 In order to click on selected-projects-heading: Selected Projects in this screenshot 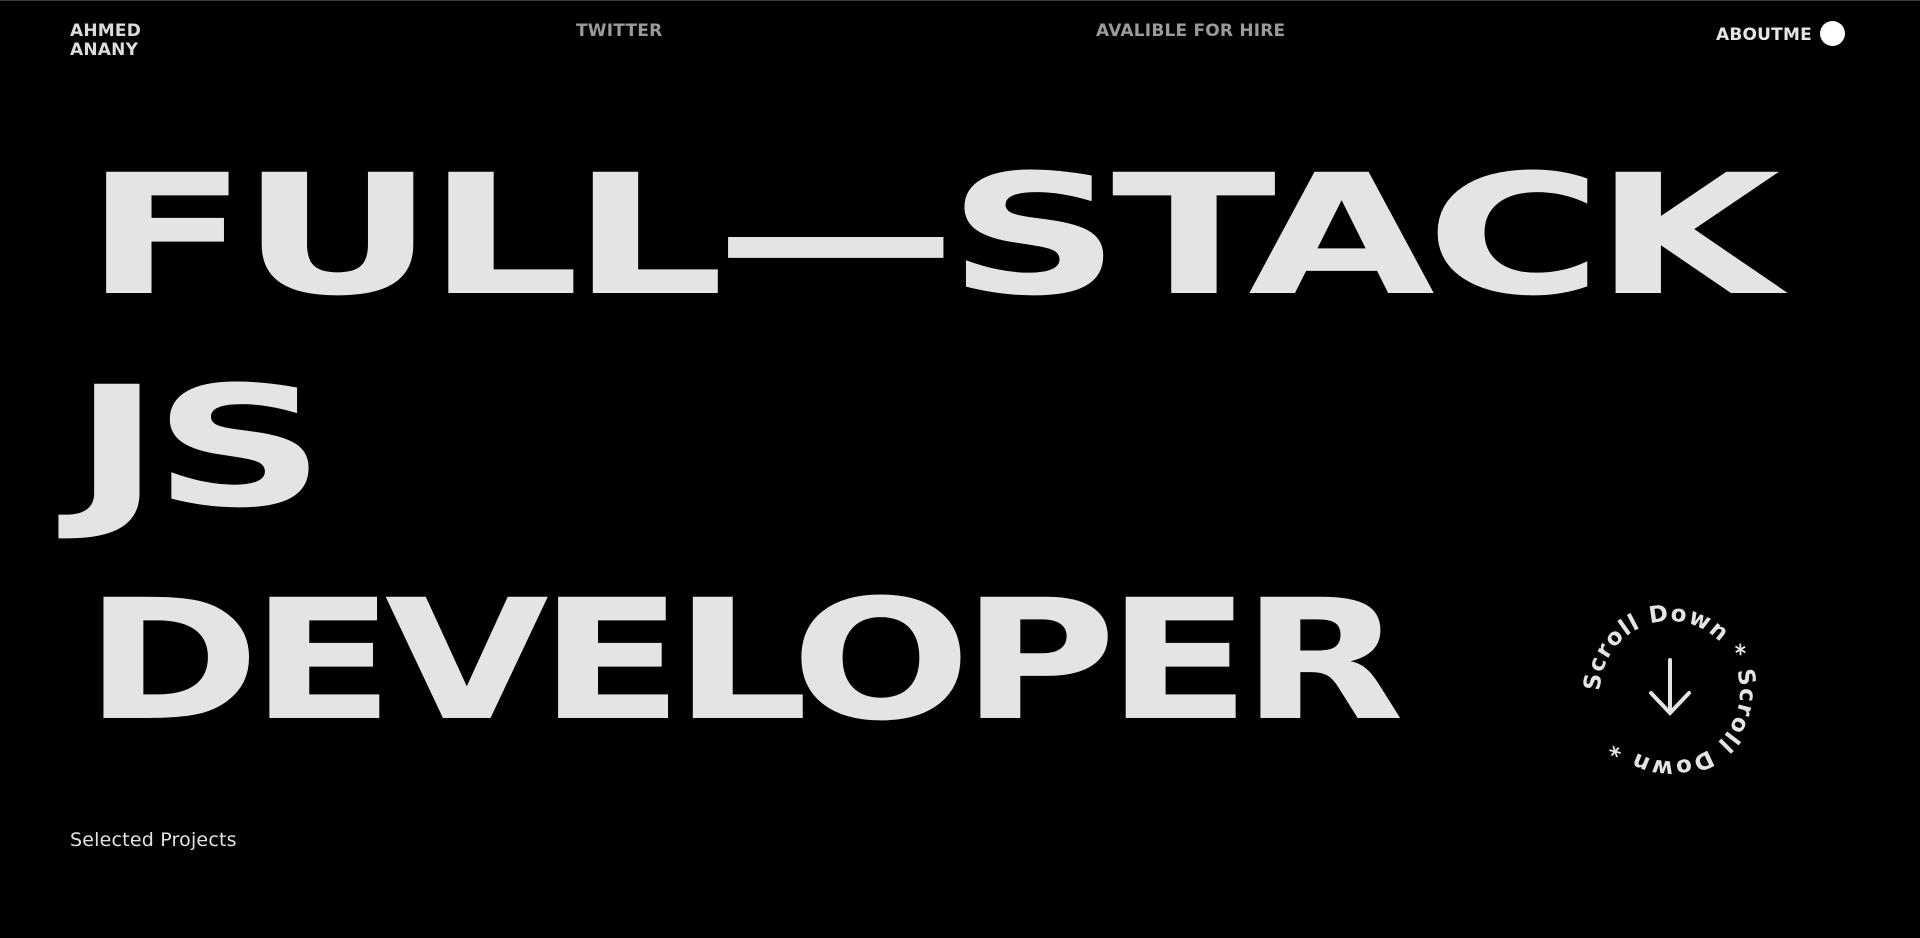, I will do `click(153, 840)`.